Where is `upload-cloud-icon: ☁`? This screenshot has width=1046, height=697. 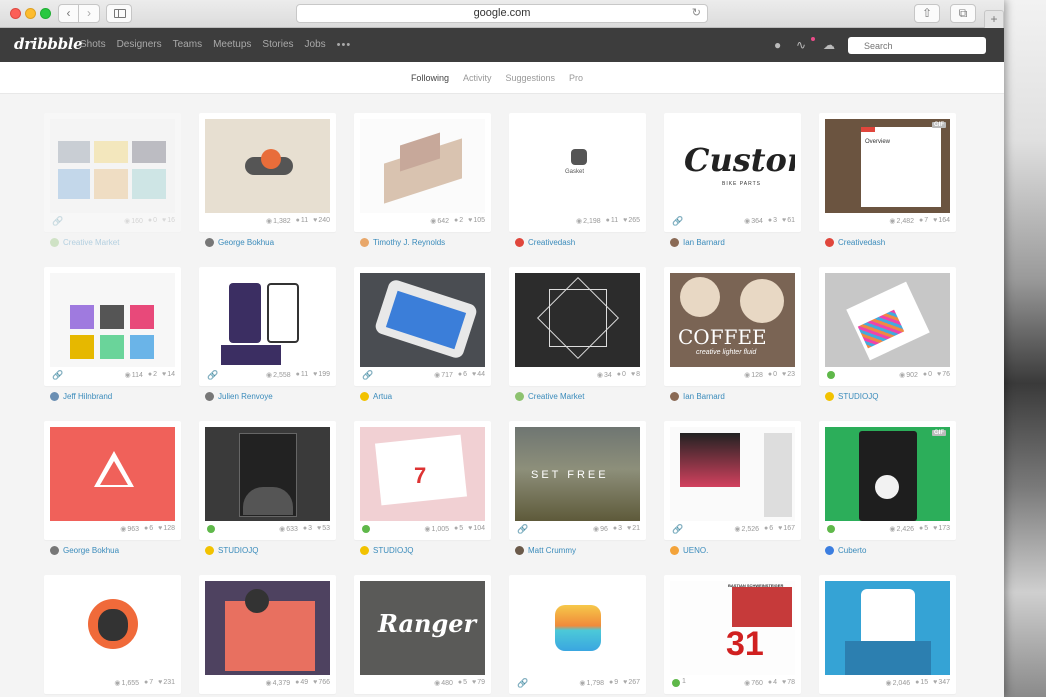
upload-cloud-icon: ☁ is located at coordinates (829, 45).